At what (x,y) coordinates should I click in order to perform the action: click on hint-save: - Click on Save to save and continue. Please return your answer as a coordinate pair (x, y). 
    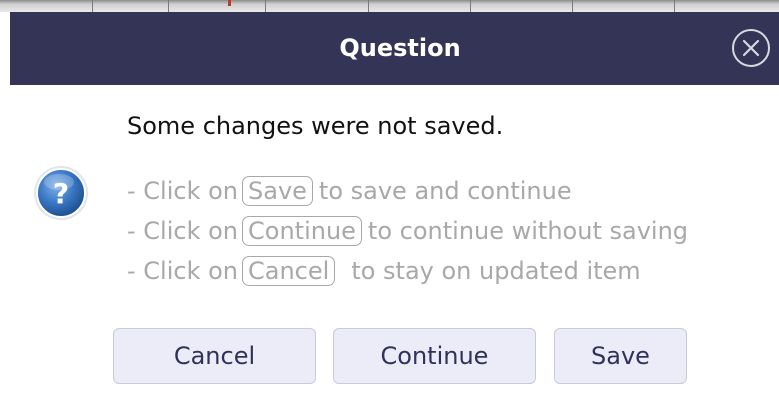
    Looking at the image, I should click on (349, 191).